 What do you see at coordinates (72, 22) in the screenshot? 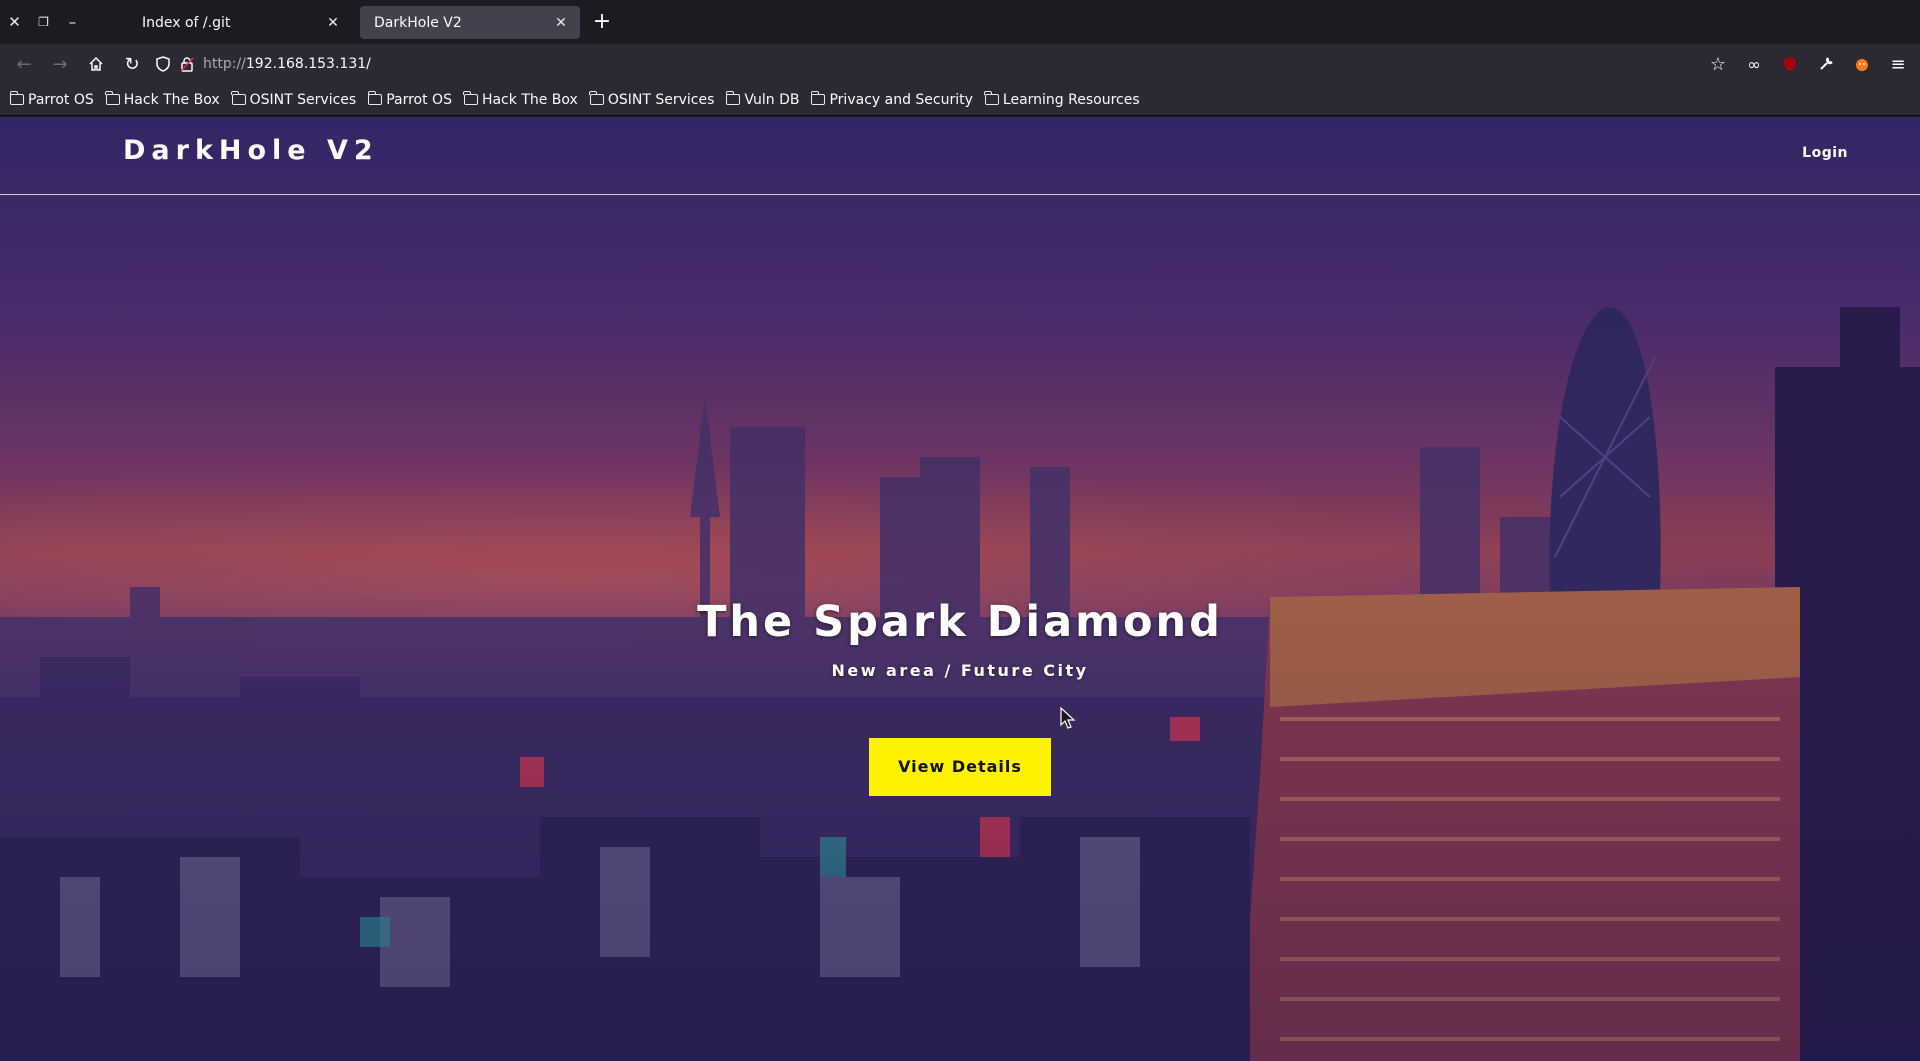
I see `minimize-icon: –` at bounding box center [72, 22].